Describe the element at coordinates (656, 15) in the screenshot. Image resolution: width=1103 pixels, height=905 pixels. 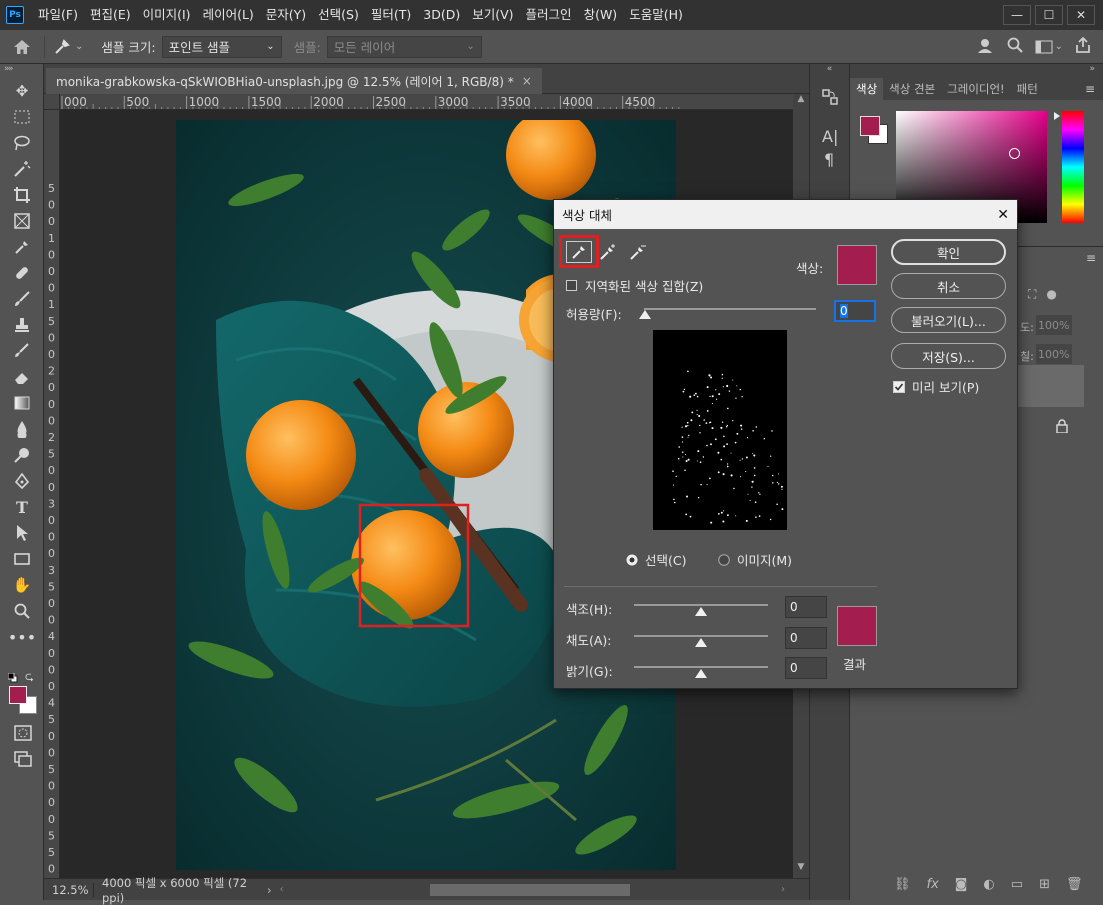
I see `menu-help: 도움말(H)` at that location.